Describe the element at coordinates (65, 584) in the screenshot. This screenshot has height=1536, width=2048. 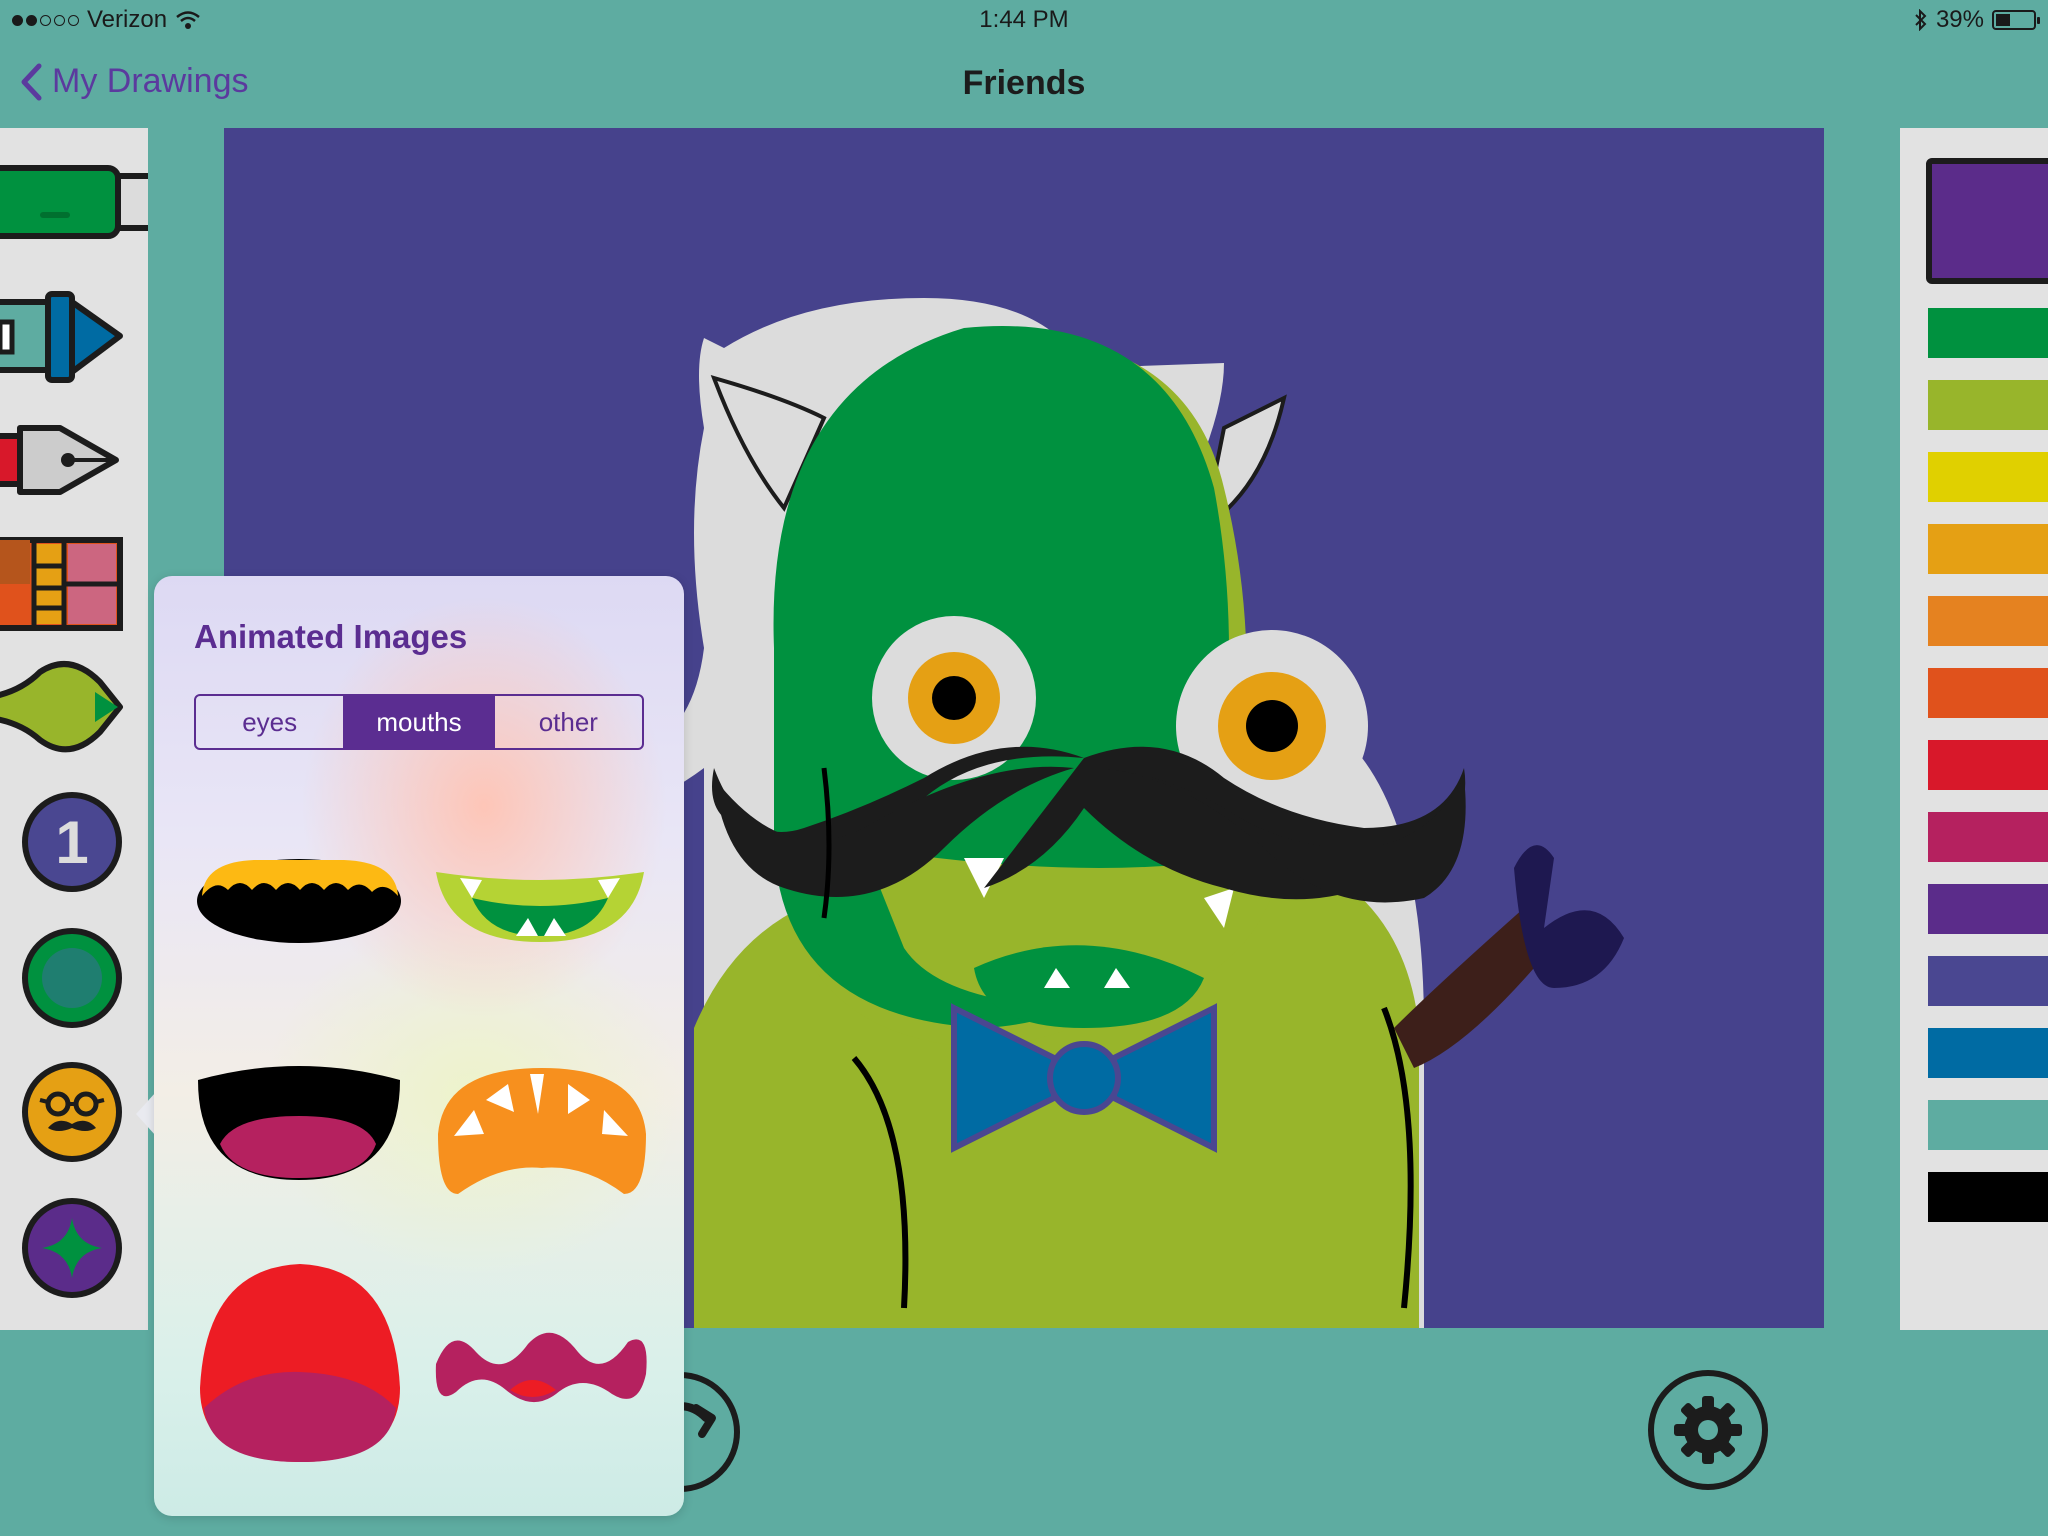
I see `pattern-tool` at that location.